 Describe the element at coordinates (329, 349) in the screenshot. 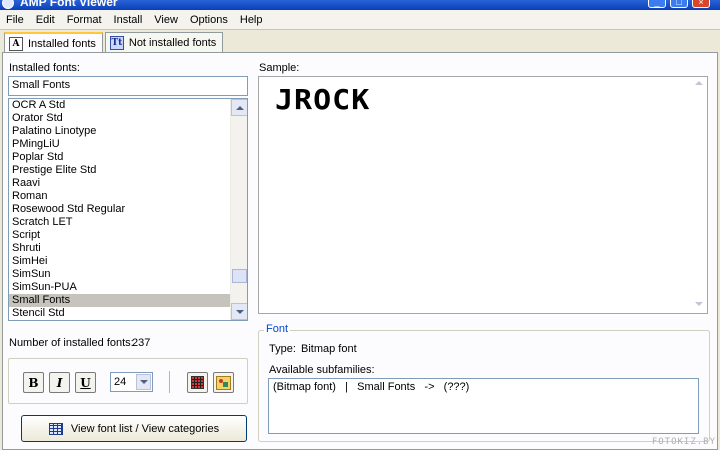

I see `font-type-value: Bitmap font` at that location.